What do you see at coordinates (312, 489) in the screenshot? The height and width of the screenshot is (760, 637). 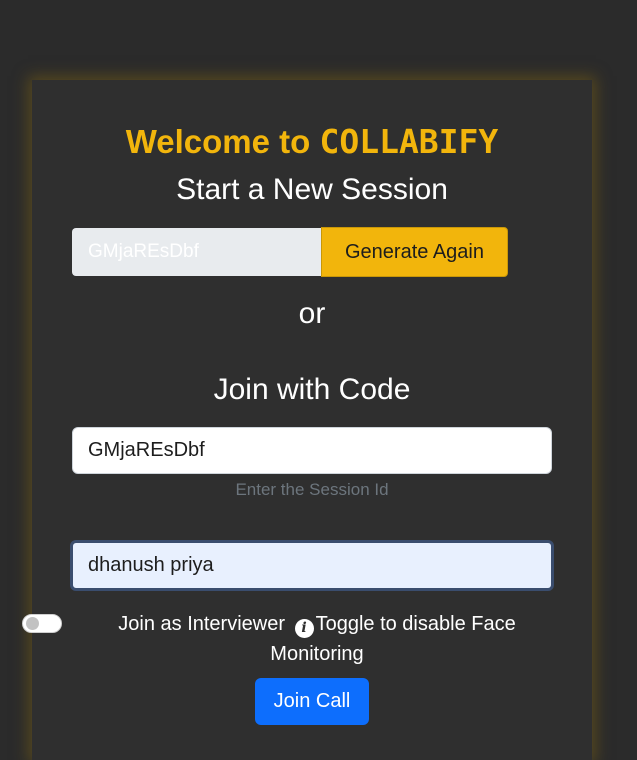 I see `session-id-hint: Enter the Session Id` at bounding box center [312, 489].